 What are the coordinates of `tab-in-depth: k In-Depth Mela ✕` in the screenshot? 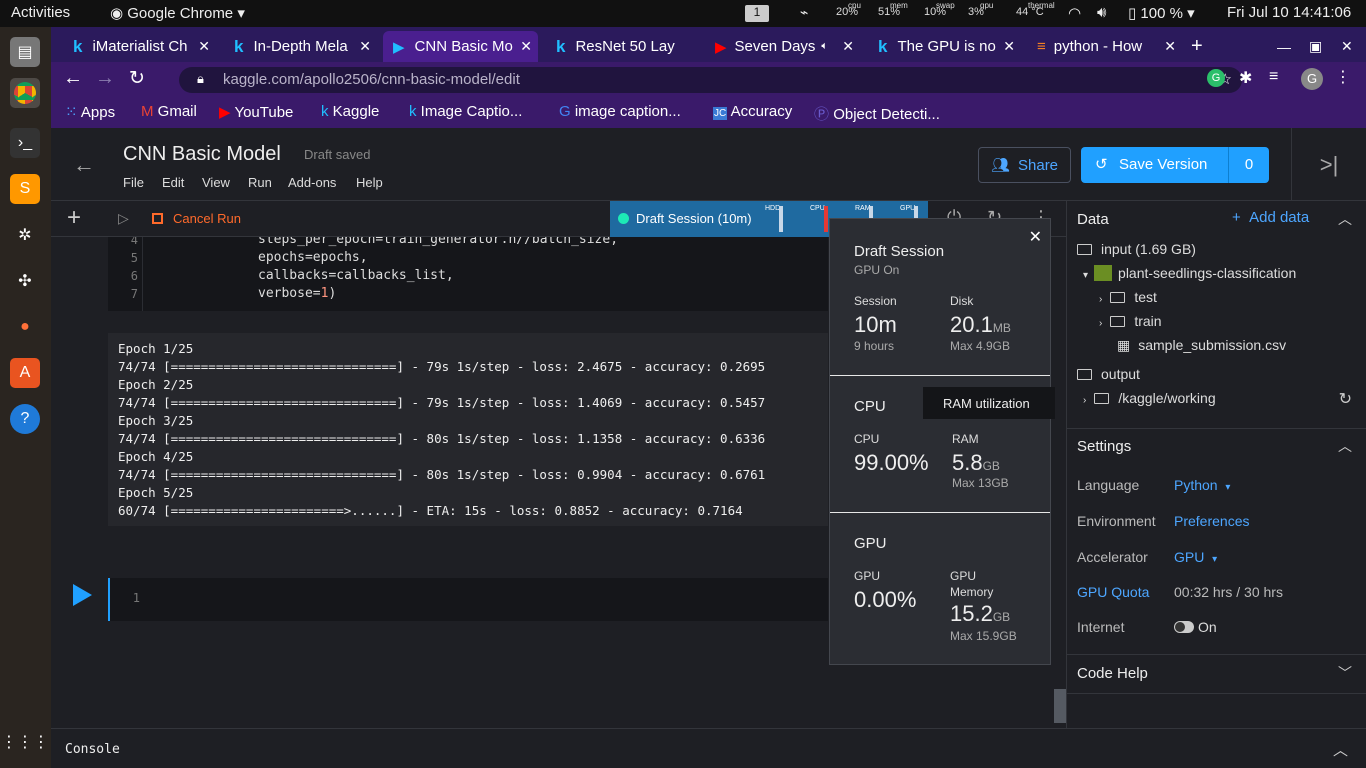 It's located at (299, 46).